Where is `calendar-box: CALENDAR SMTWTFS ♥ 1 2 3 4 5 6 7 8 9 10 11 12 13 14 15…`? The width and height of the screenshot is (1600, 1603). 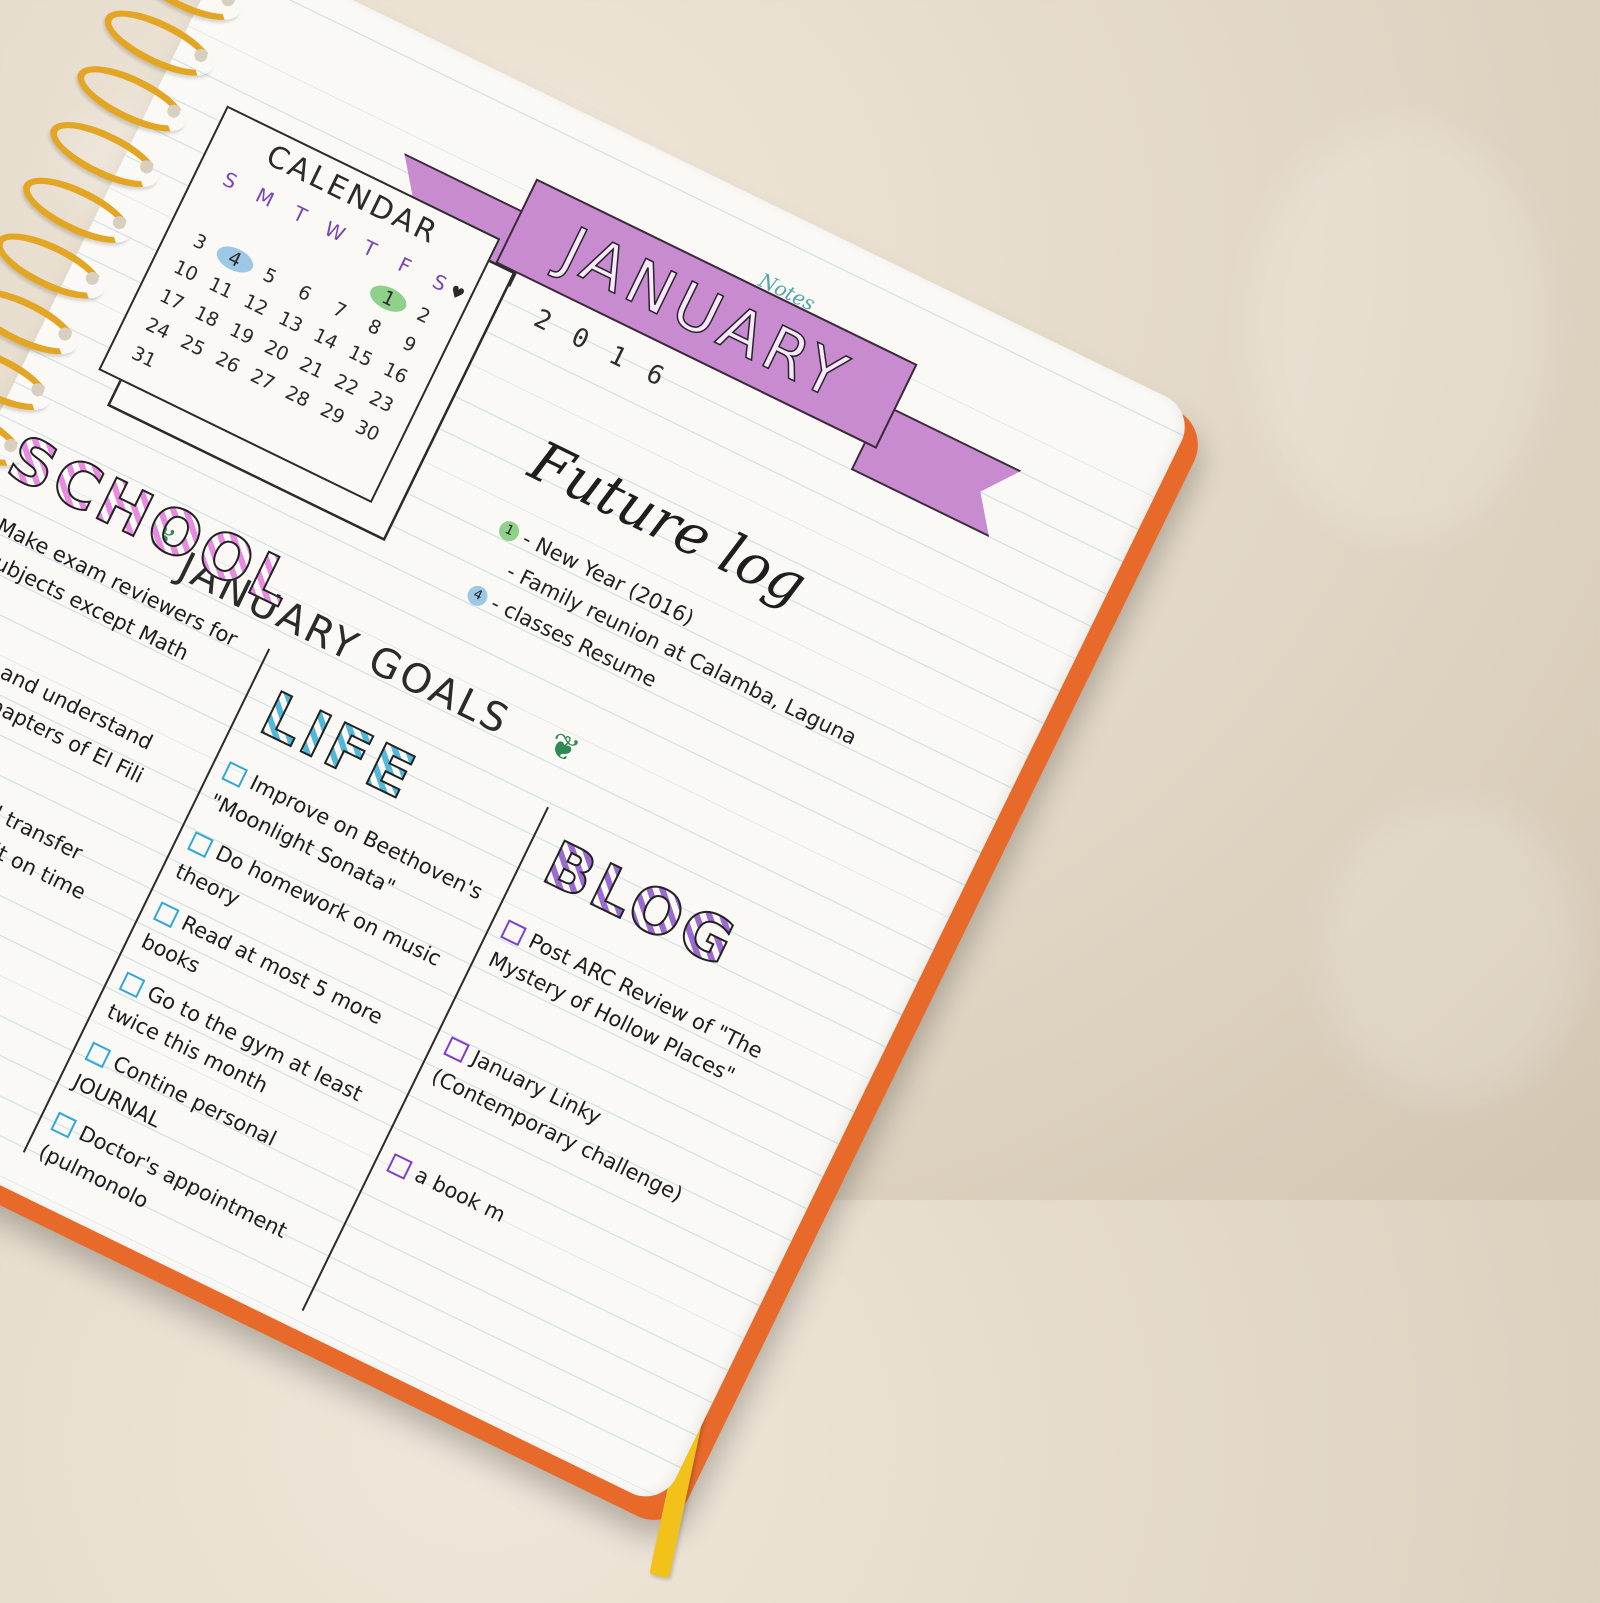 calendar-box: CALENDAR SMTWTFS ♥ 1 2 3 4 5 6 7 8 9 10 11 12 13 14 15… is located at coordinates (299, 304).